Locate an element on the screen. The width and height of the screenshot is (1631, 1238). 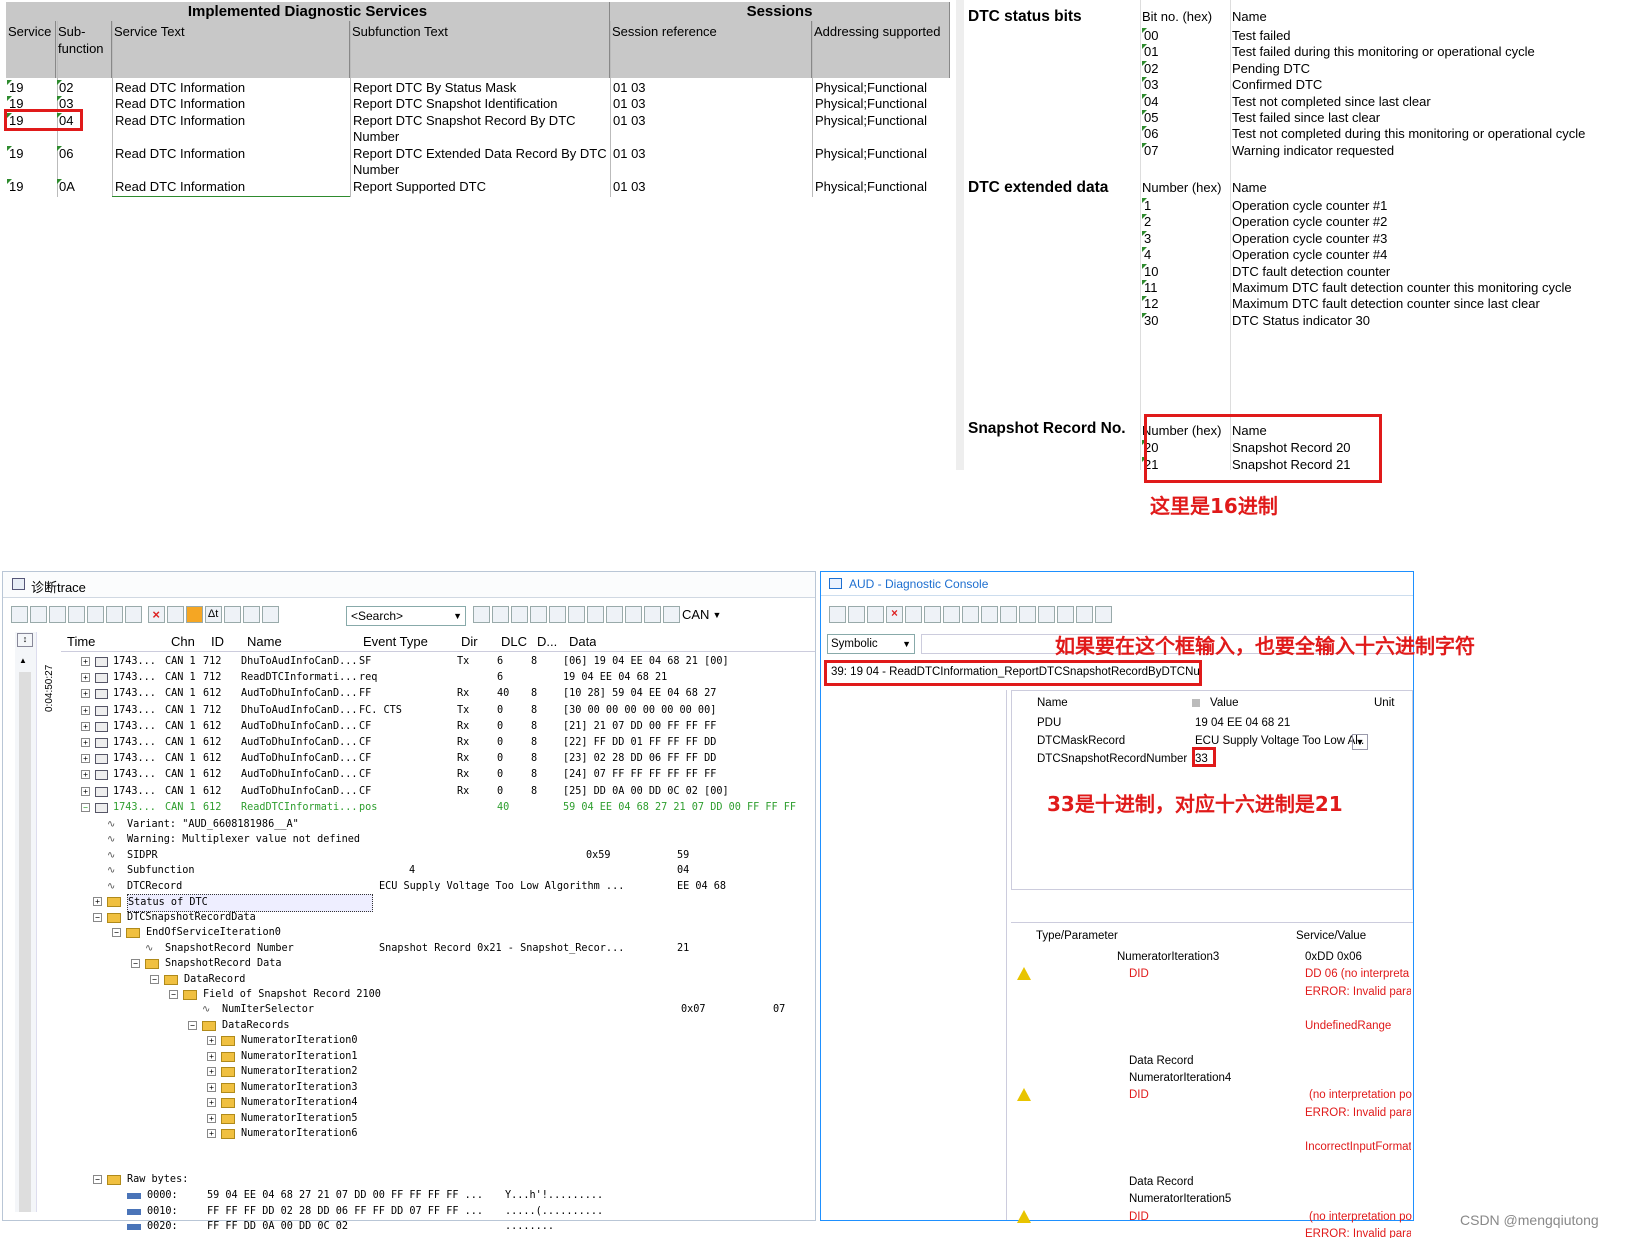
param-value: 33 is located at coordinates (1280, 759).